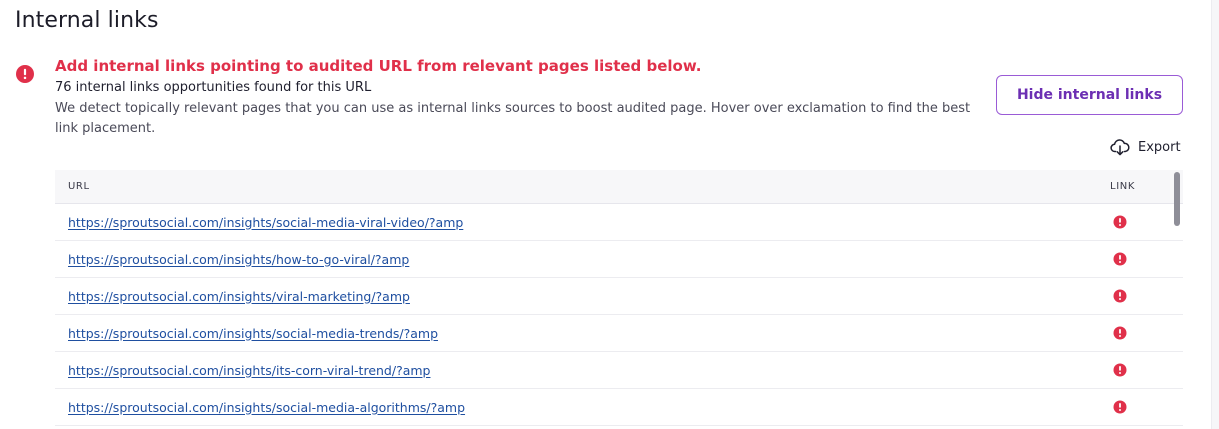 This screenshot has width=1219, height=429. I want to click on table-scrollbar, so click(1177, 199).